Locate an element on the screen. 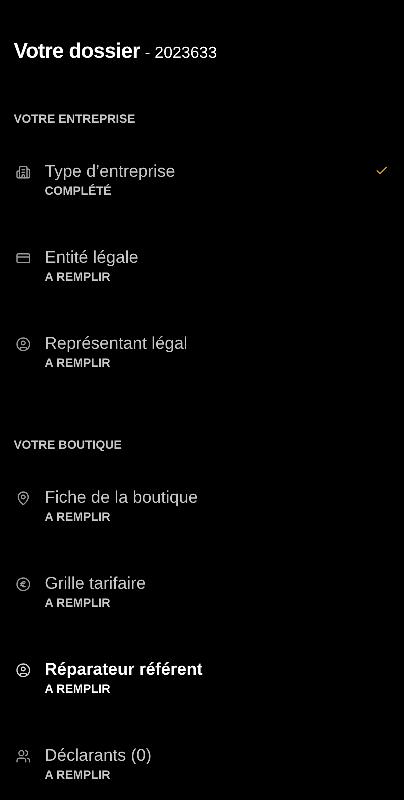  building-icon is located at coordinates (23, 172).